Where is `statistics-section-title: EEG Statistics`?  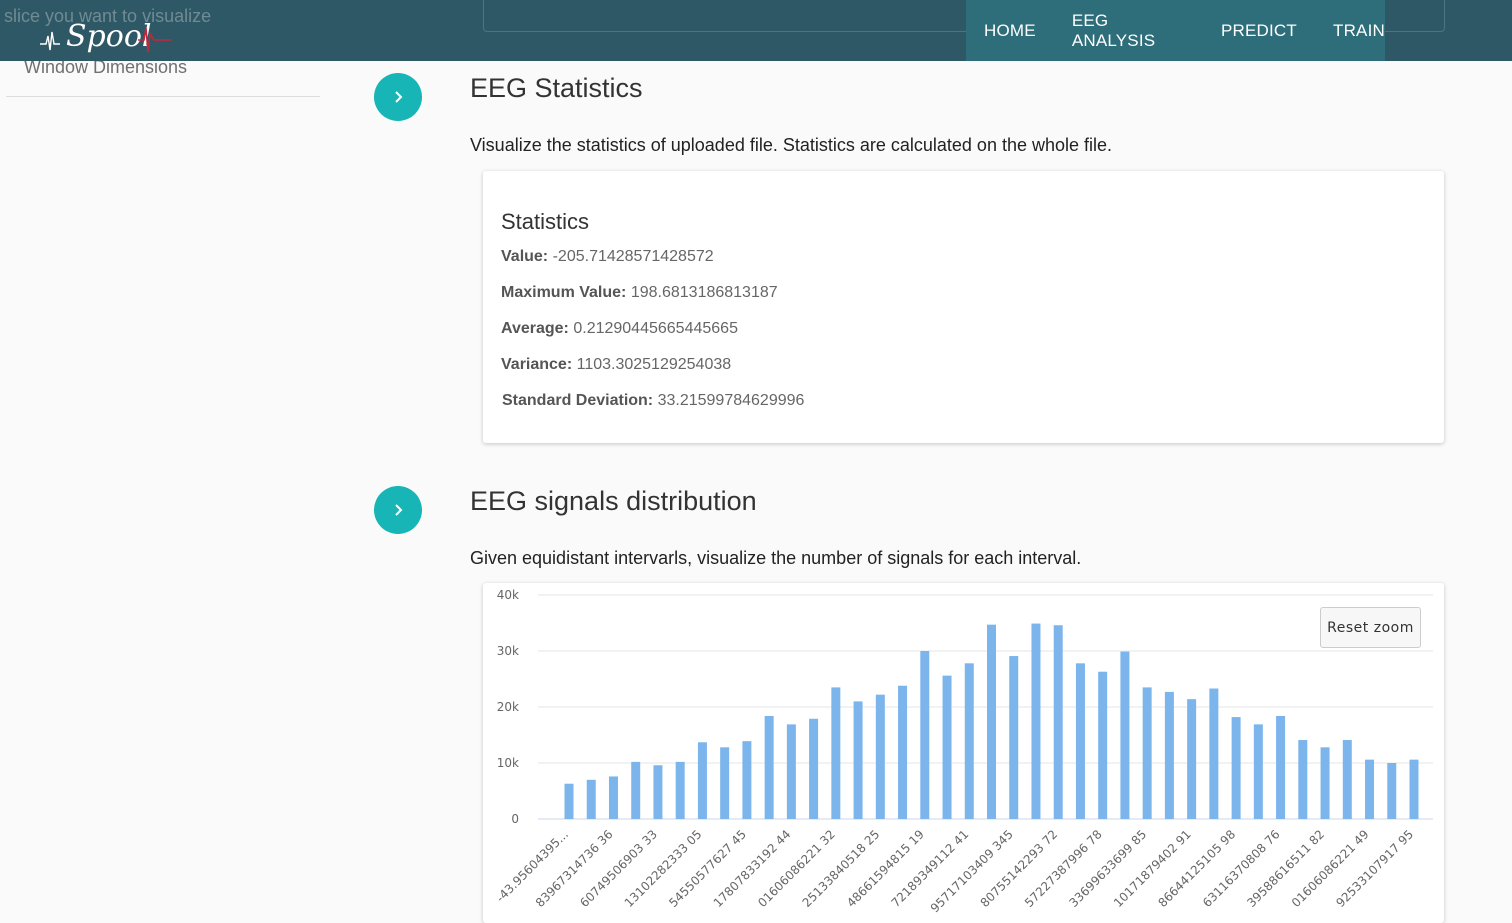 statistics-section-title: EEG Statistics is located at coordinates (556, 88).